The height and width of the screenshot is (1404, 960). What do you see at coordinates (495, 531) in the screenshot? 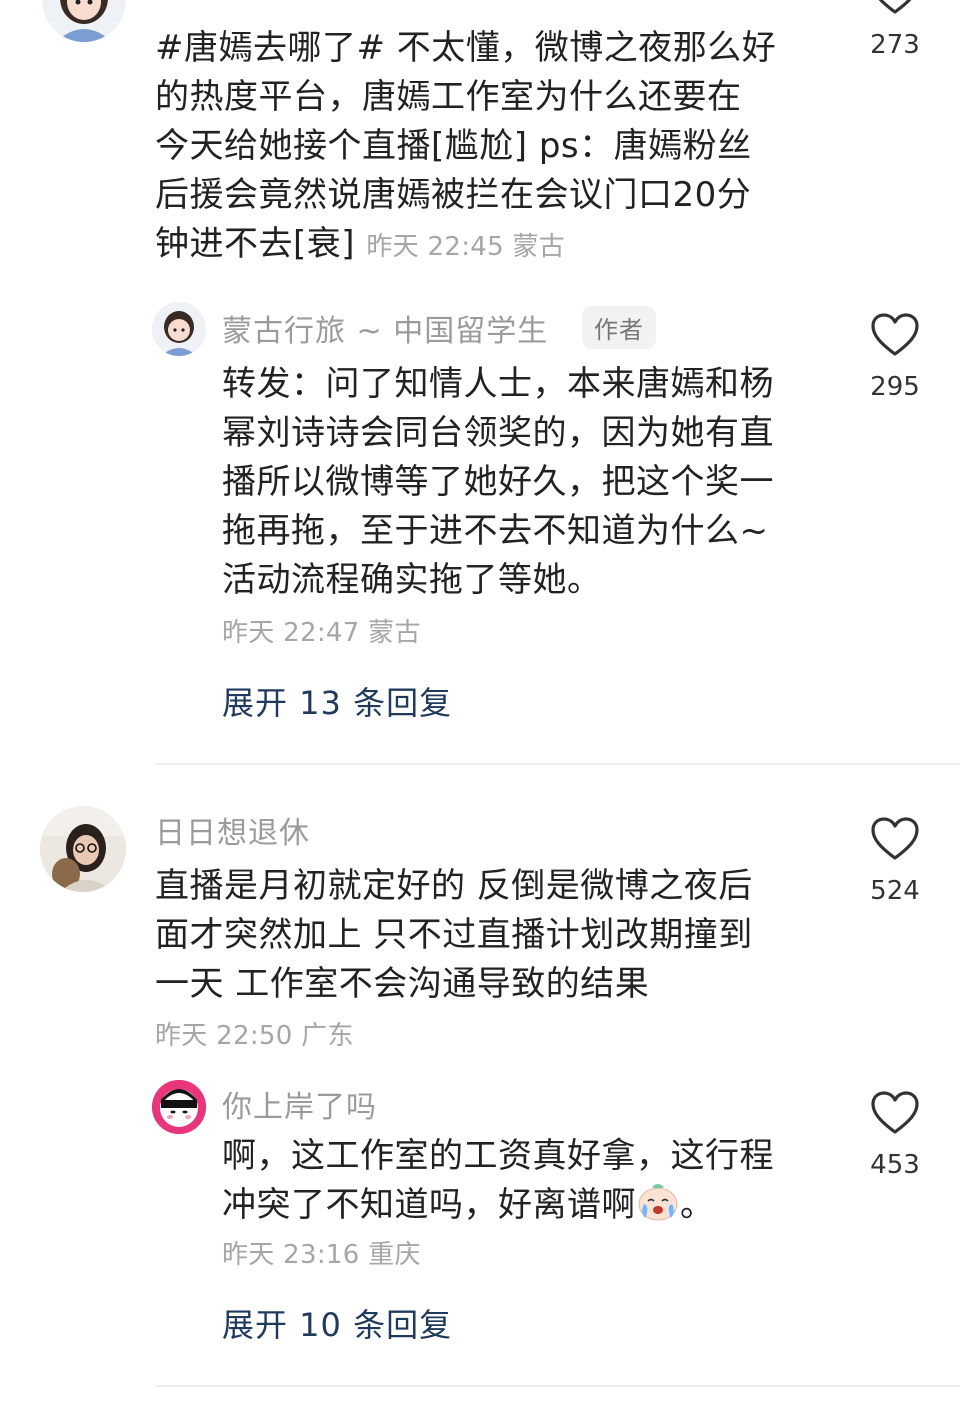
I see `reply-line: 拖再拖，至于进不去不知道为什么~` at bounding box center [495, 531].